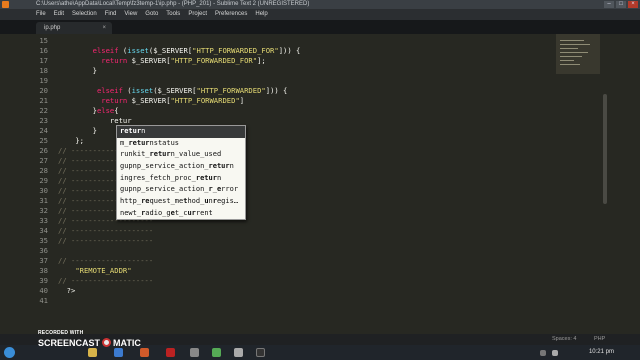  Describe the element at coordinates (261, 14) in the screenshot. I see `menu-help: Help` at that location.